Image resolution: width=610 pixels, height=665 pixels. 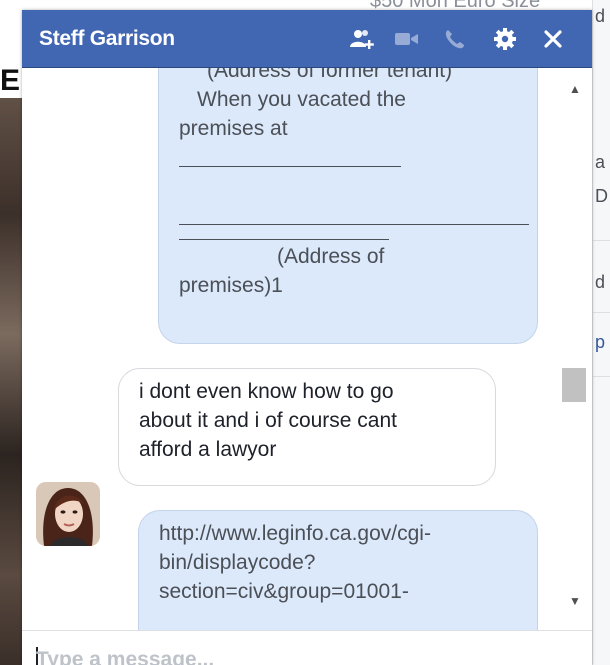 I want to click on message-line: (Address of, so click(x=331, y=256).